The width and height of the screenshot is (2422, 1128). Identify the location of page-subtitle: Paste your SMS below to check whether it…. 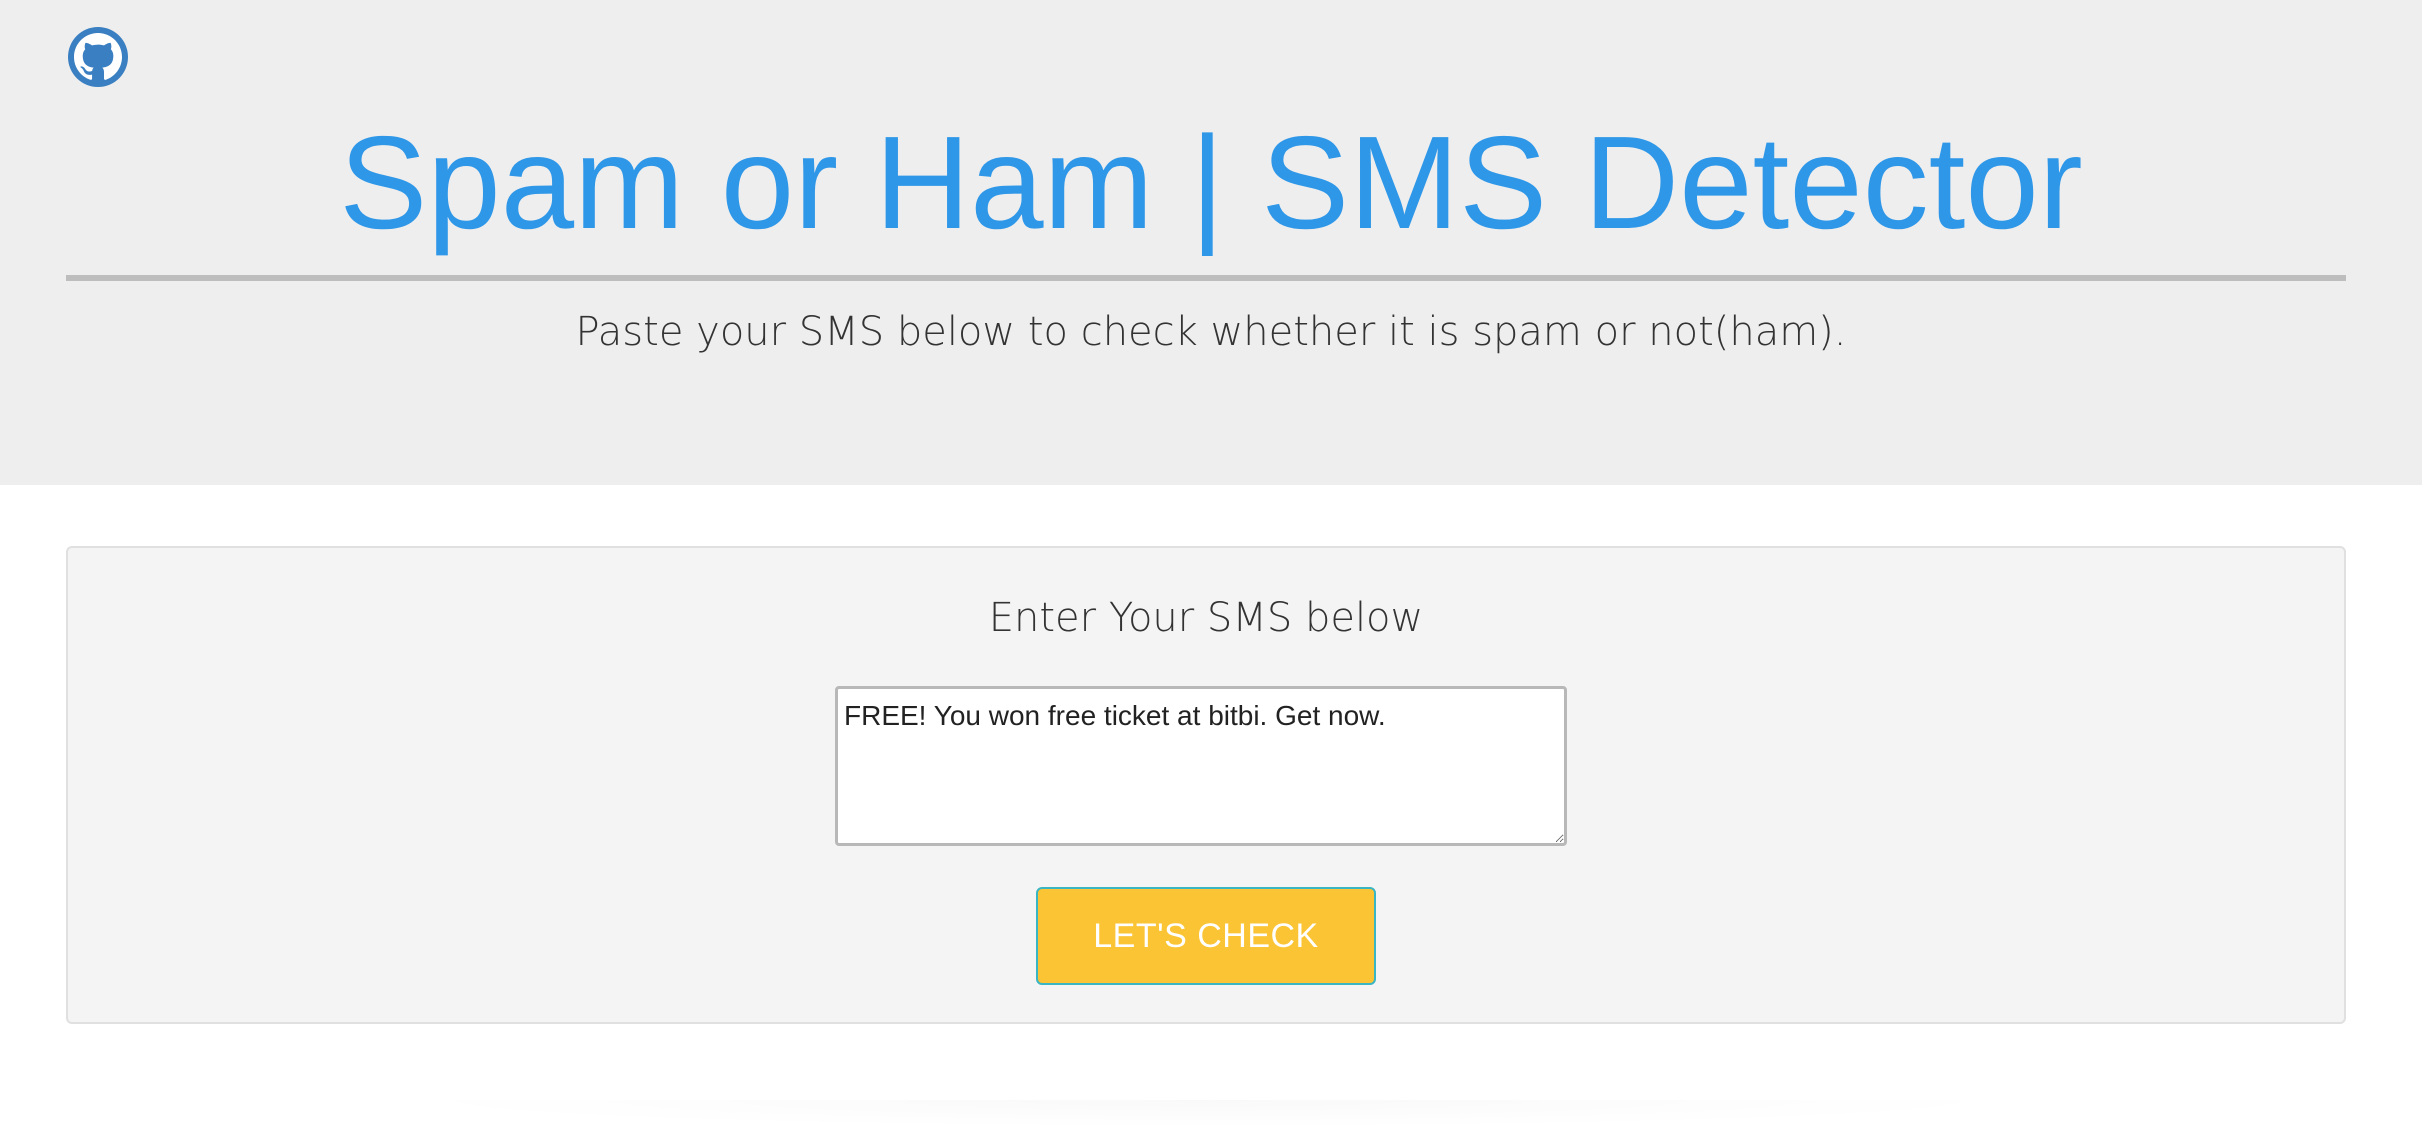
(1211, 332).